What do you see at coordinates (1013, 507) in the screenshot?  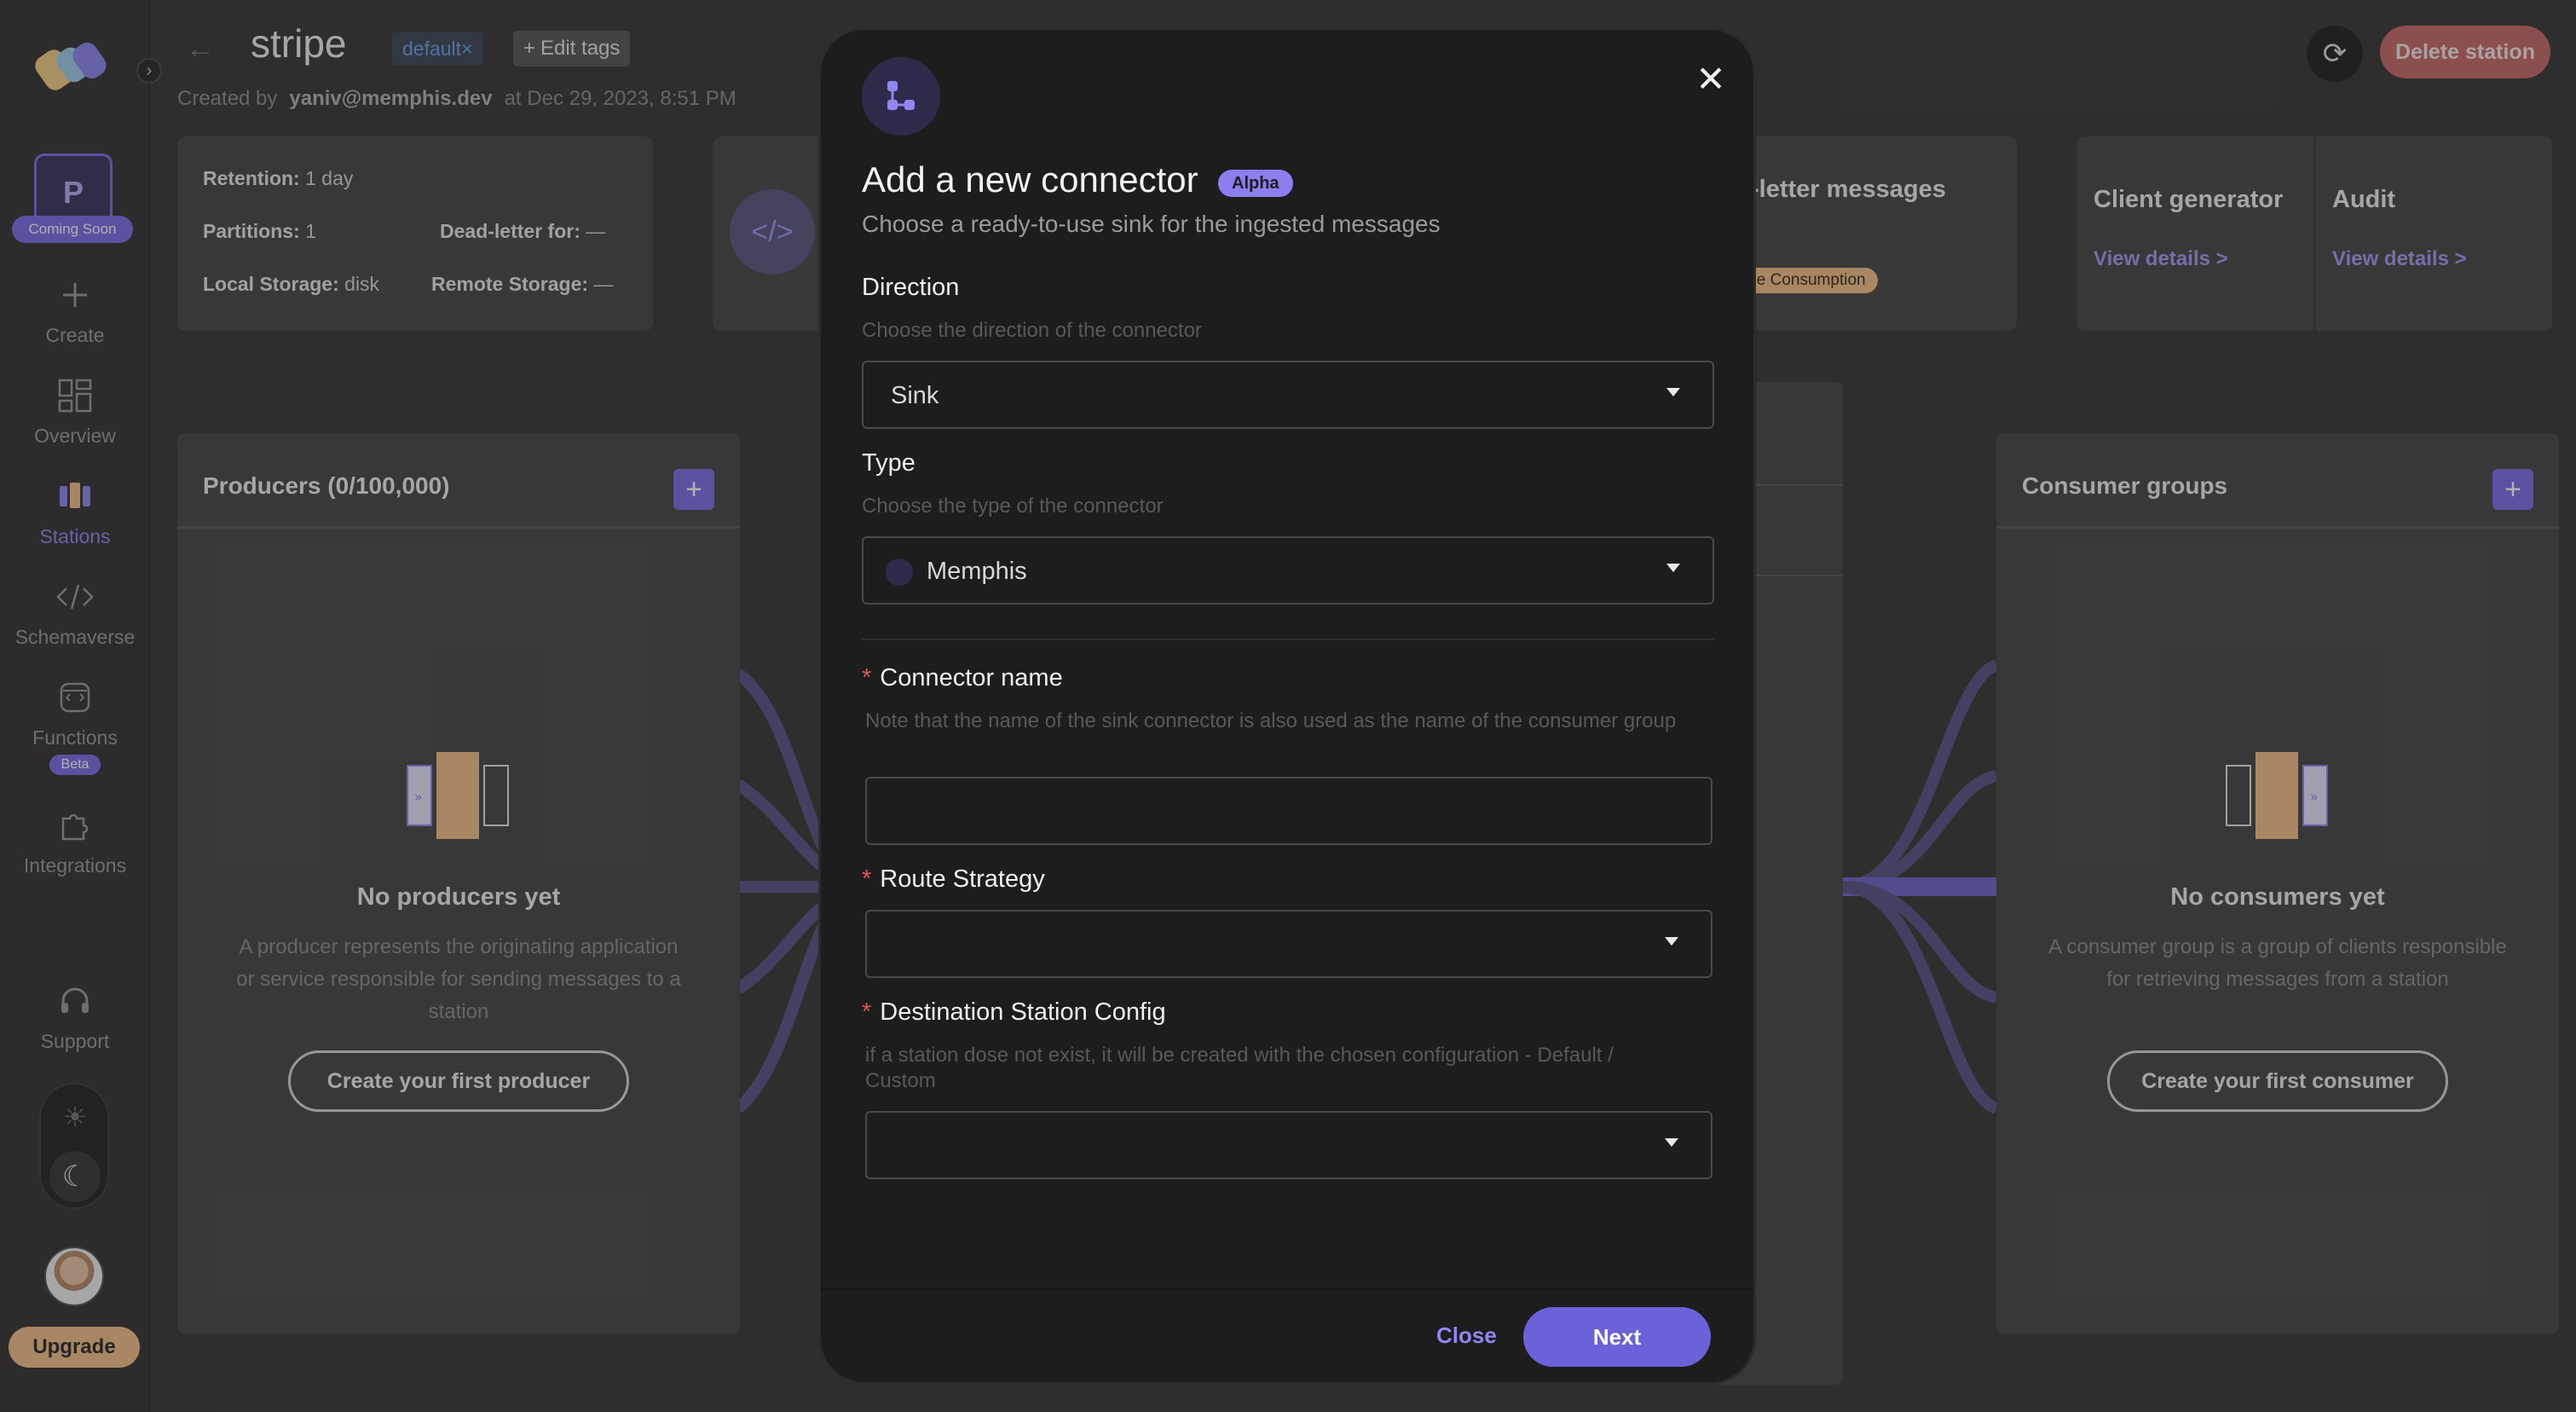 I see `type-help: Choose the type of the connector` at bounding box center [1013, 507].